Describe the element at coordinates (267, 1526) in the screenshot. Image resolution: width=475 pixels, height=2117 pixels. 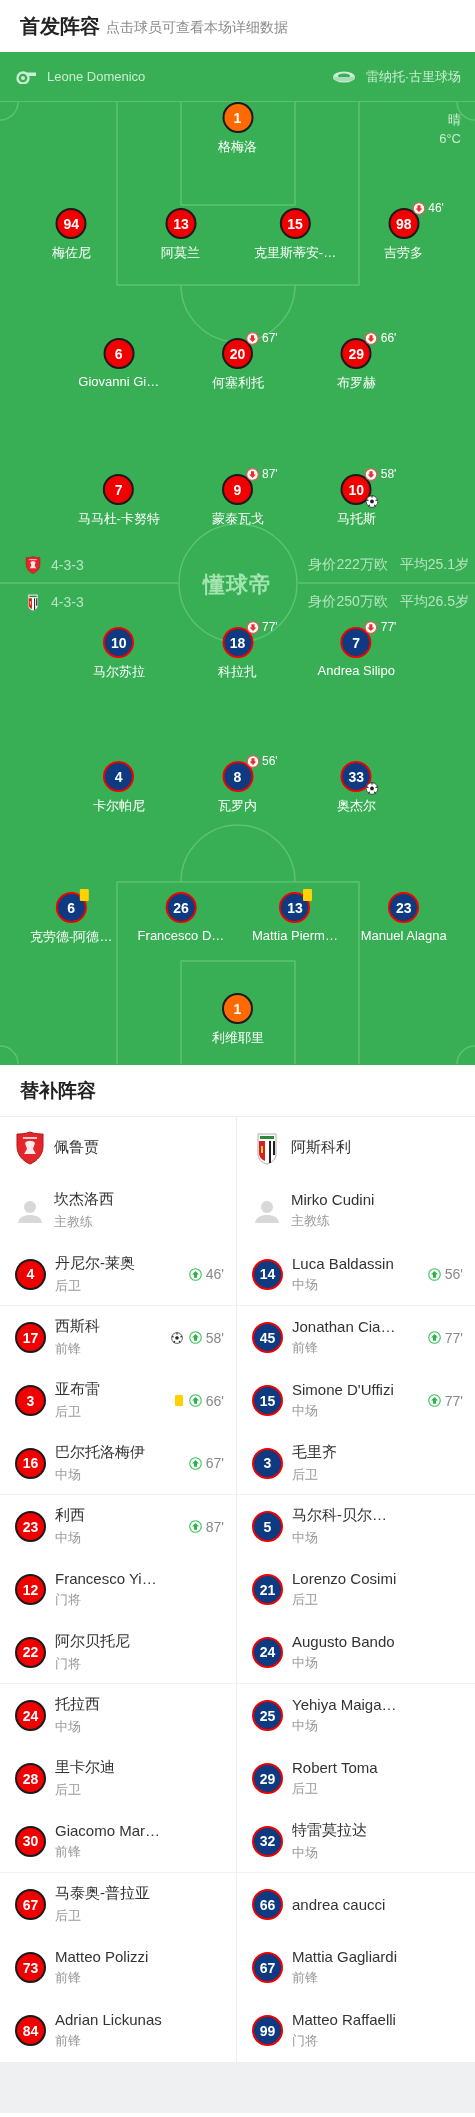
I see `shirt-number: 5` at that location.